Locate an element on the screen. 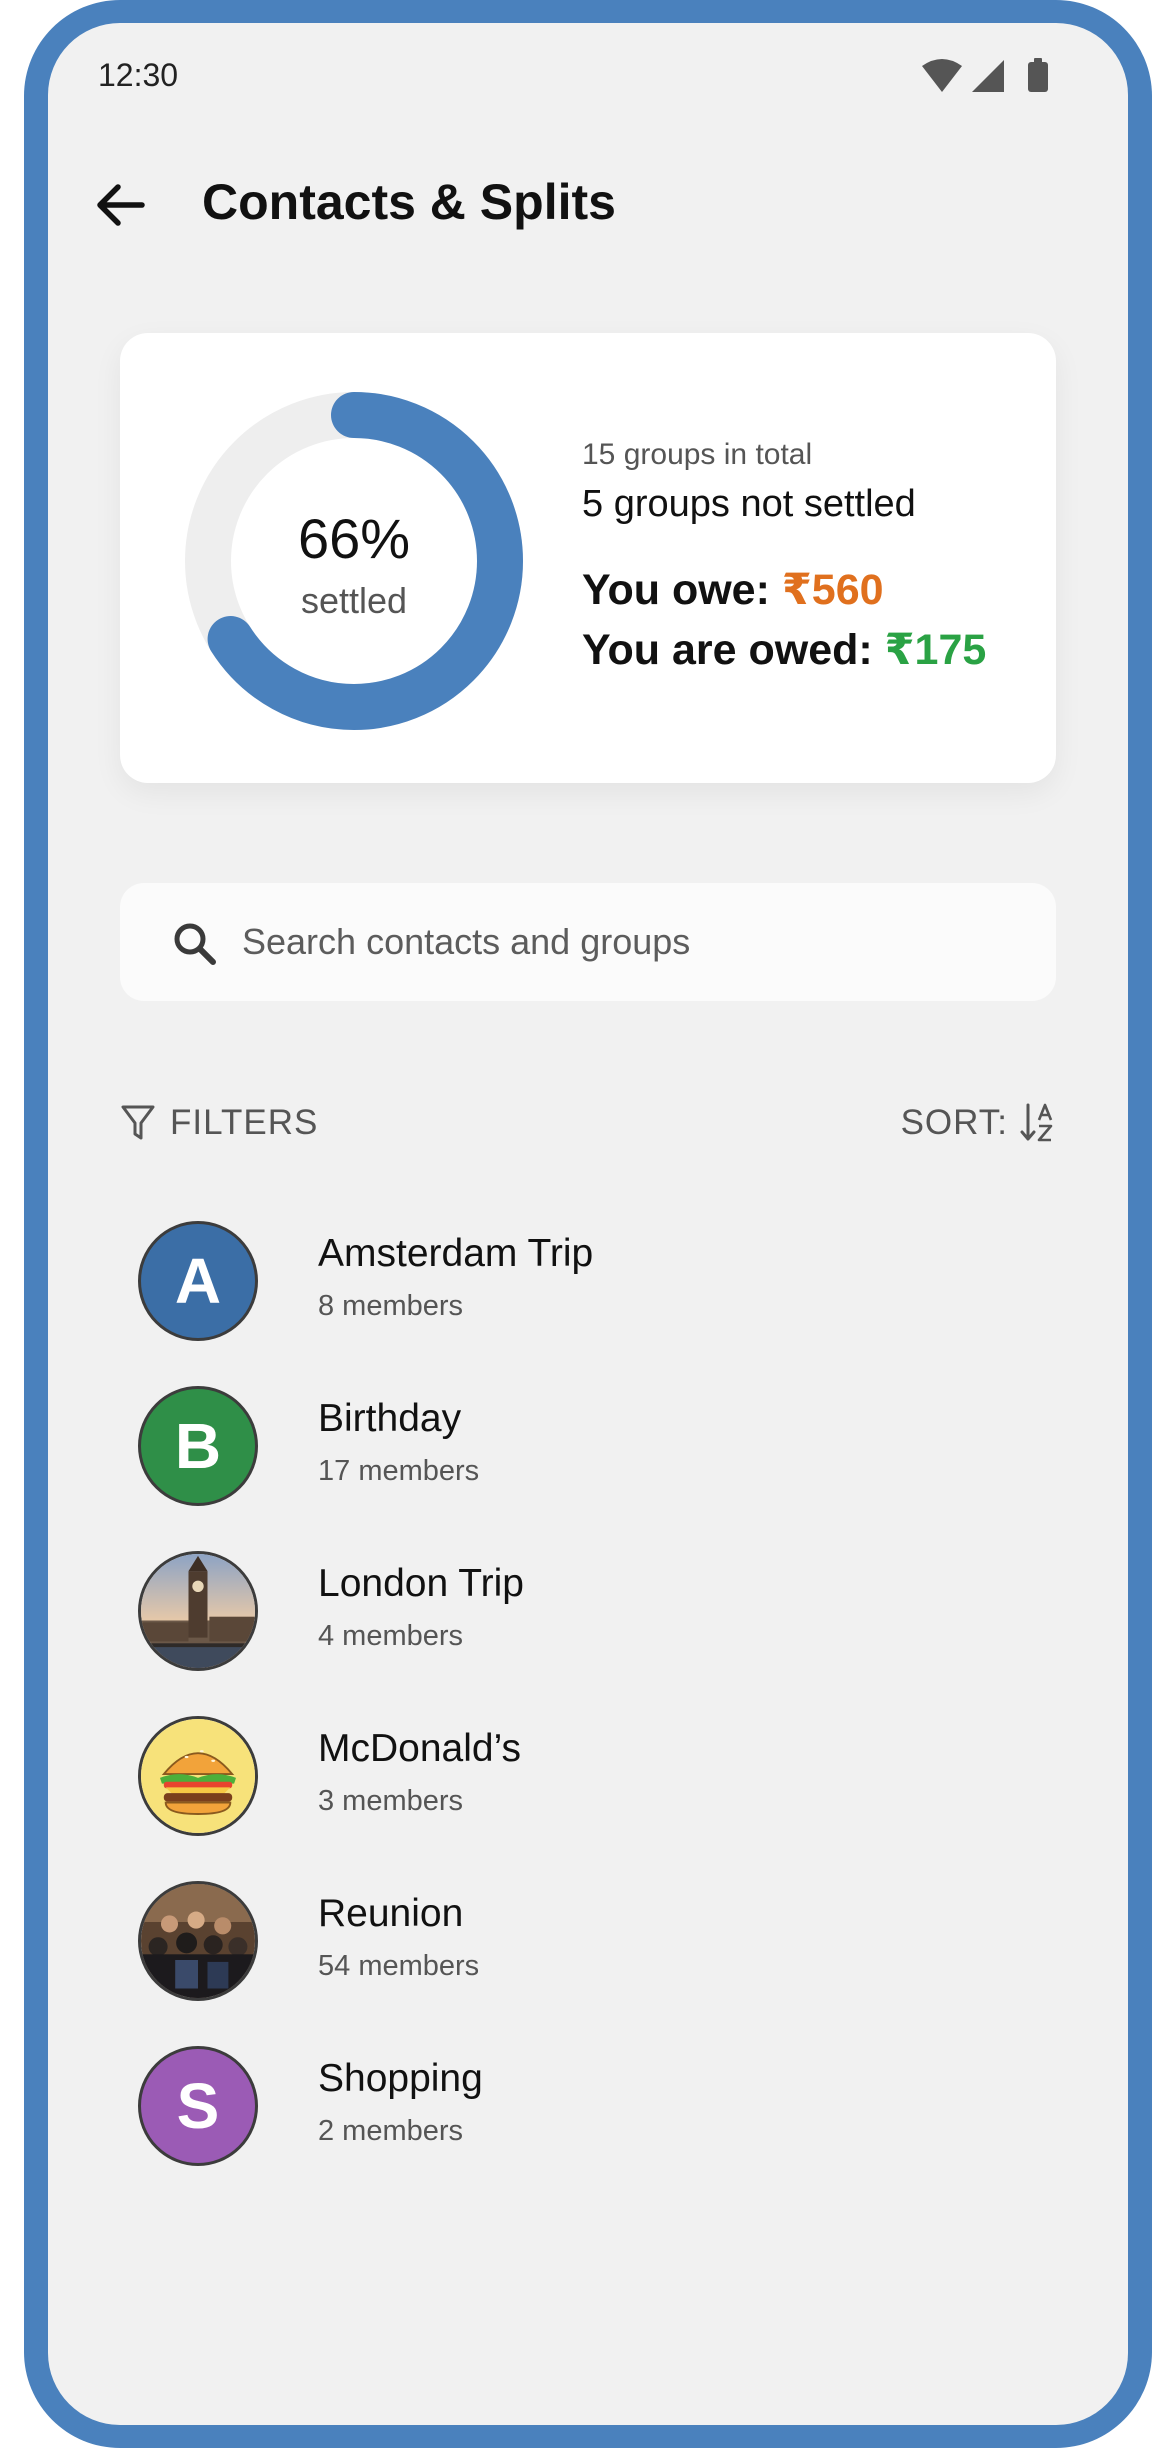 This screenshot has height=2448, width=1176. group-row-london-trip: London Trip 4 members is located at coordinates (588, 1613).